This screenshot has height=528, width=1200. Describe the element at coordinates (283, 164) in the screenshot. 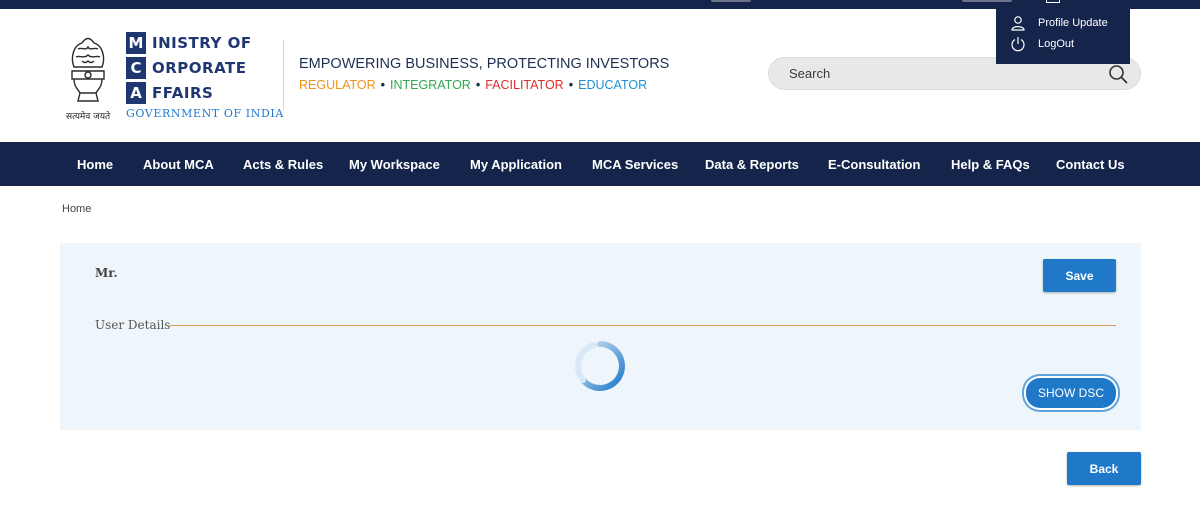

I see `nav-item-acts-rules: Acts & Rules` at that location.